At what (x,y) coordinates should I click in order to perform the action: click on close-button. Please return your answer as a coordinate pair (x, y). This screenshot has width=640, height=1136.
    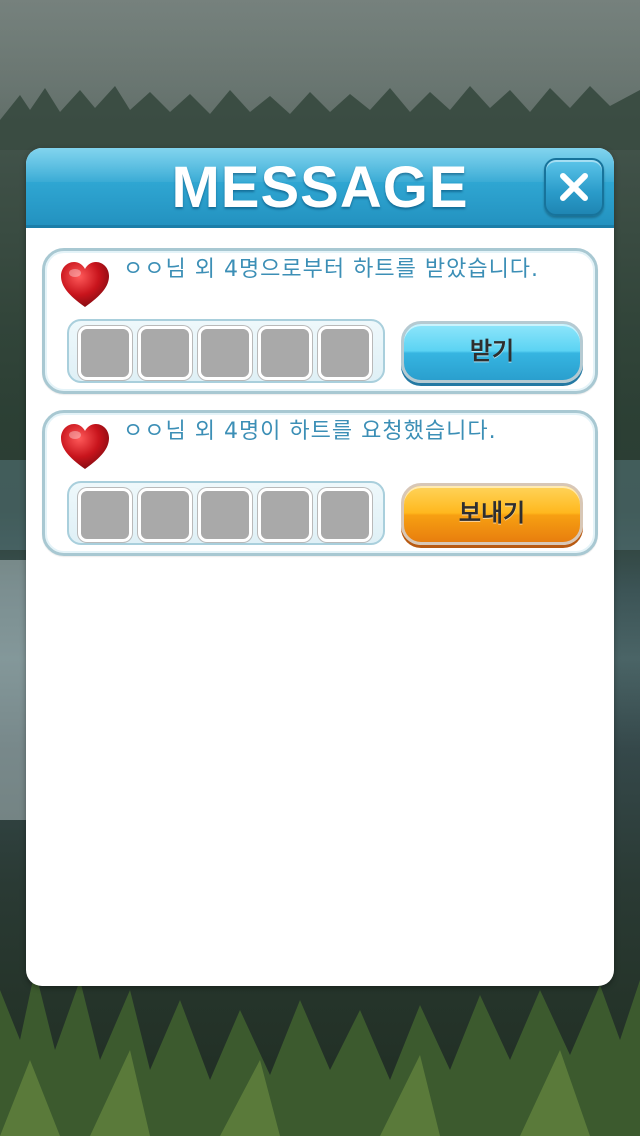
    Looking at the image, I should click on (574, 187).